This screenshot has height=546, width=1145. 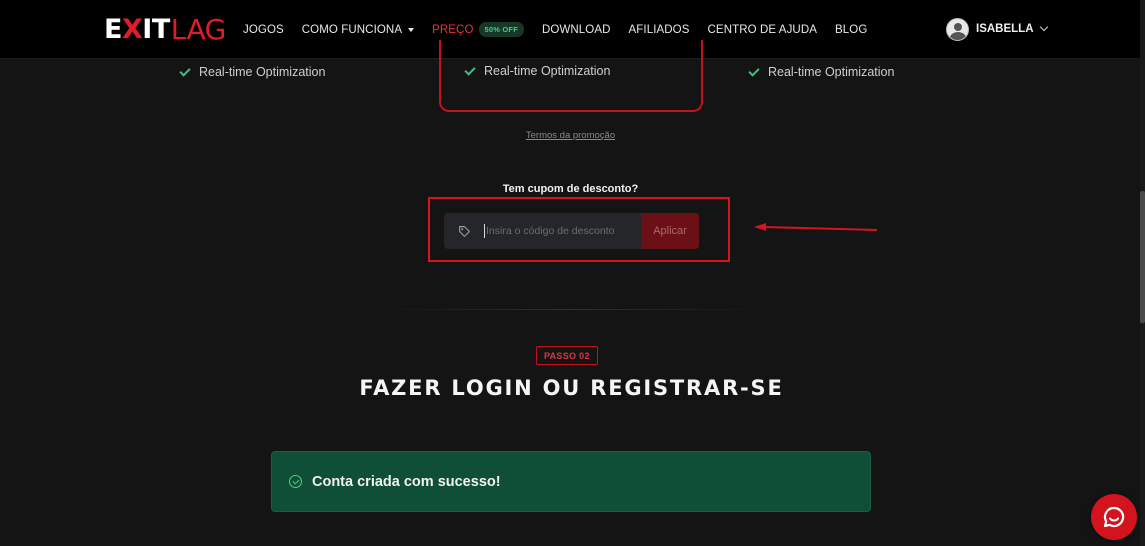 I want to click on nav-item-jogos: JOGOS, so click(x=263, y=30).